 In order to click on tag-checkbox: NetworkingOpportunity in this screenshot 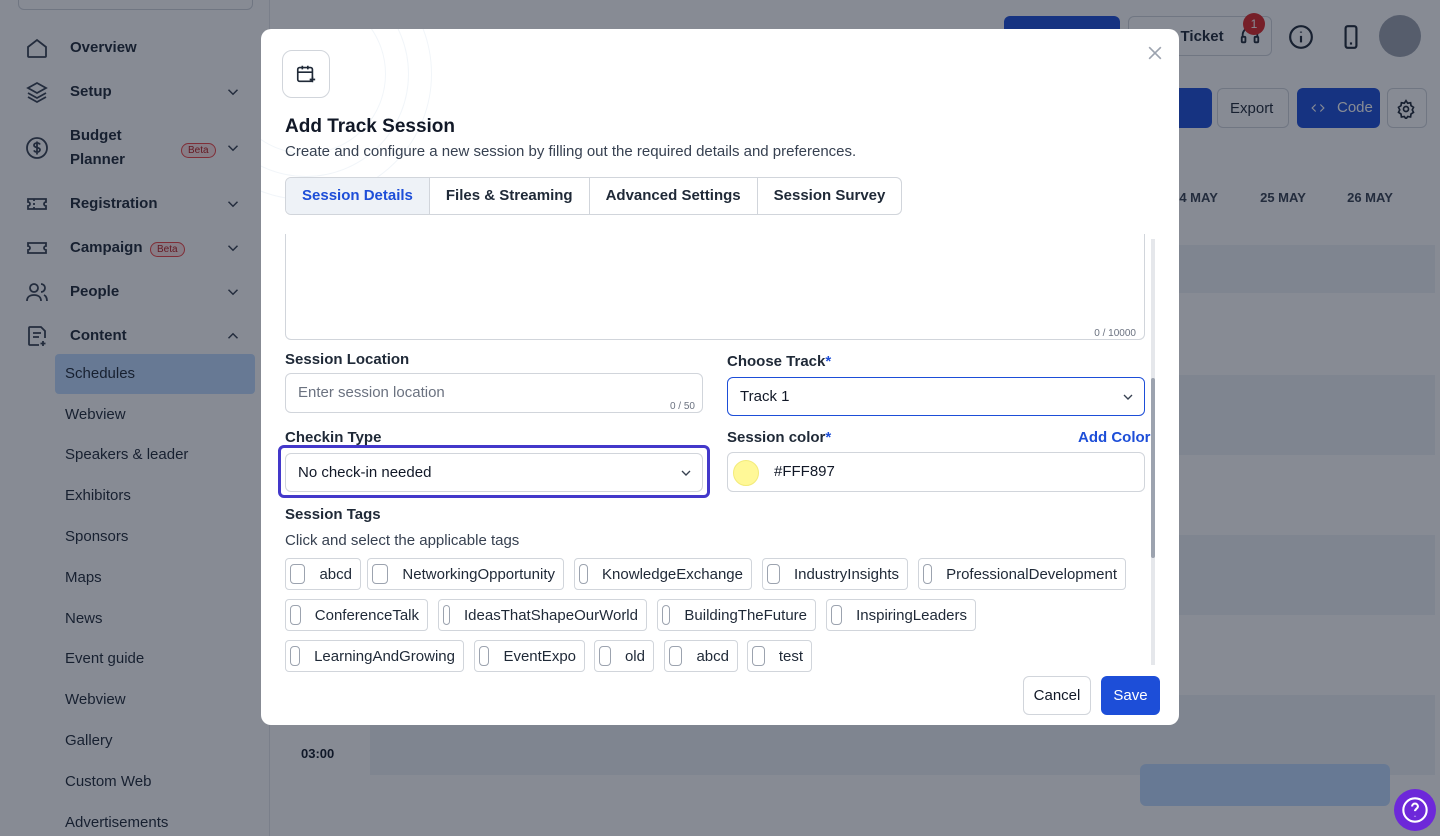, I will do `click(465, 574)`.